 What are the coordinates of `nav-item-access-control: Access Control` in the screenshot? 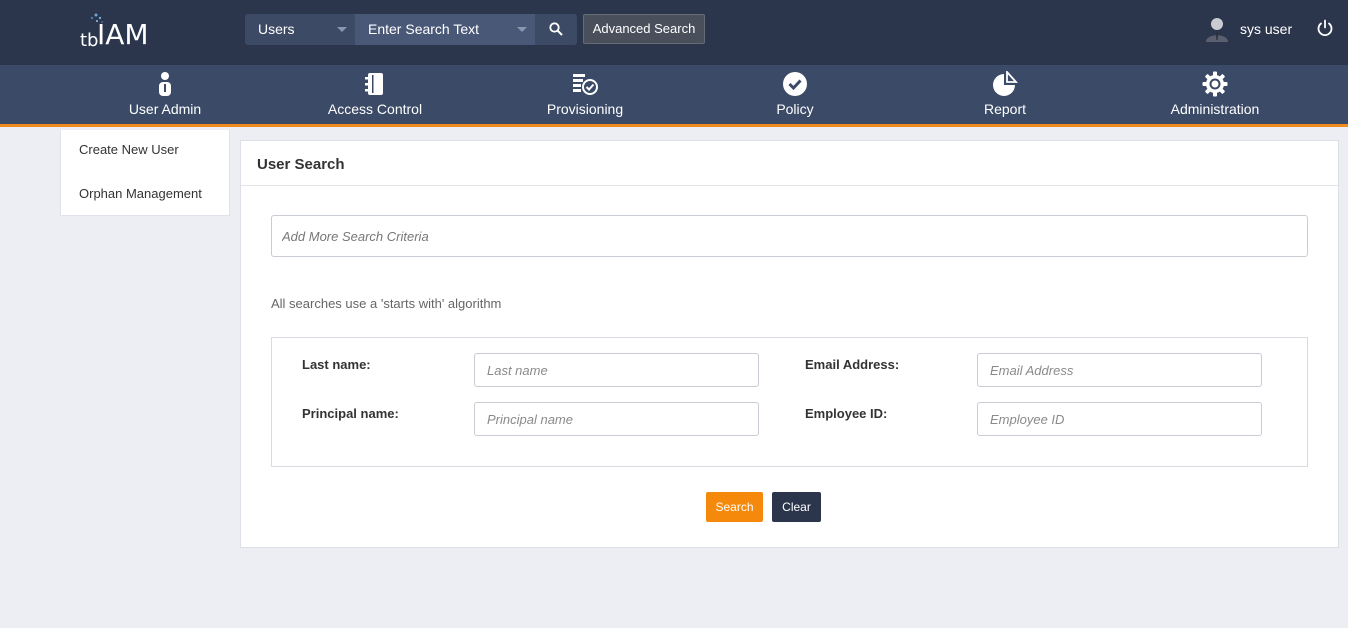 It's located at (375, 96).